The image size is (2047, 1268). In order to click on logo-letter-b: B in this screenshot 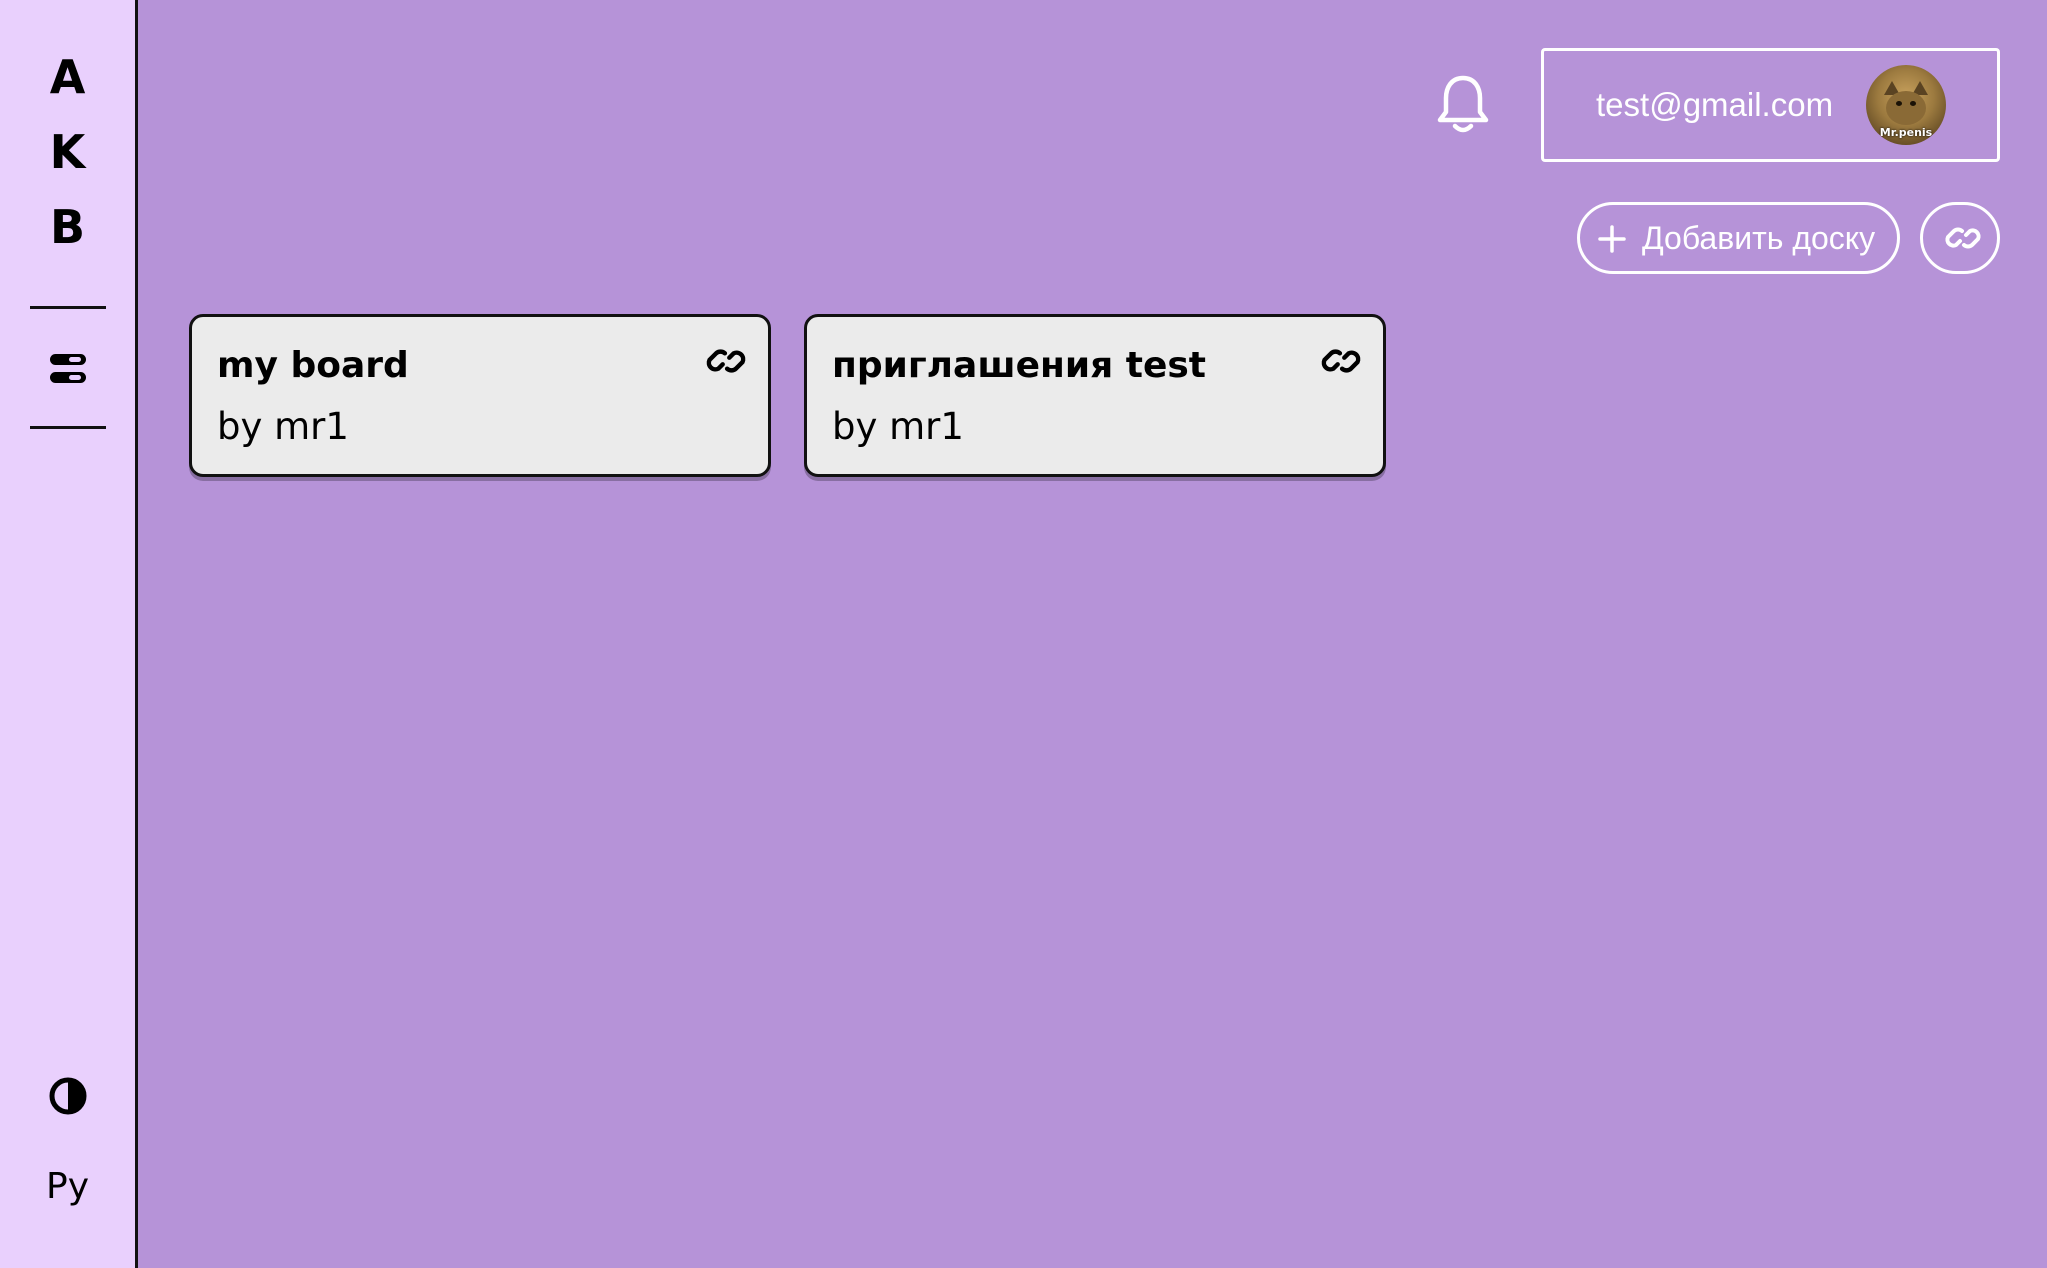, I will do `click(67, 227)`.